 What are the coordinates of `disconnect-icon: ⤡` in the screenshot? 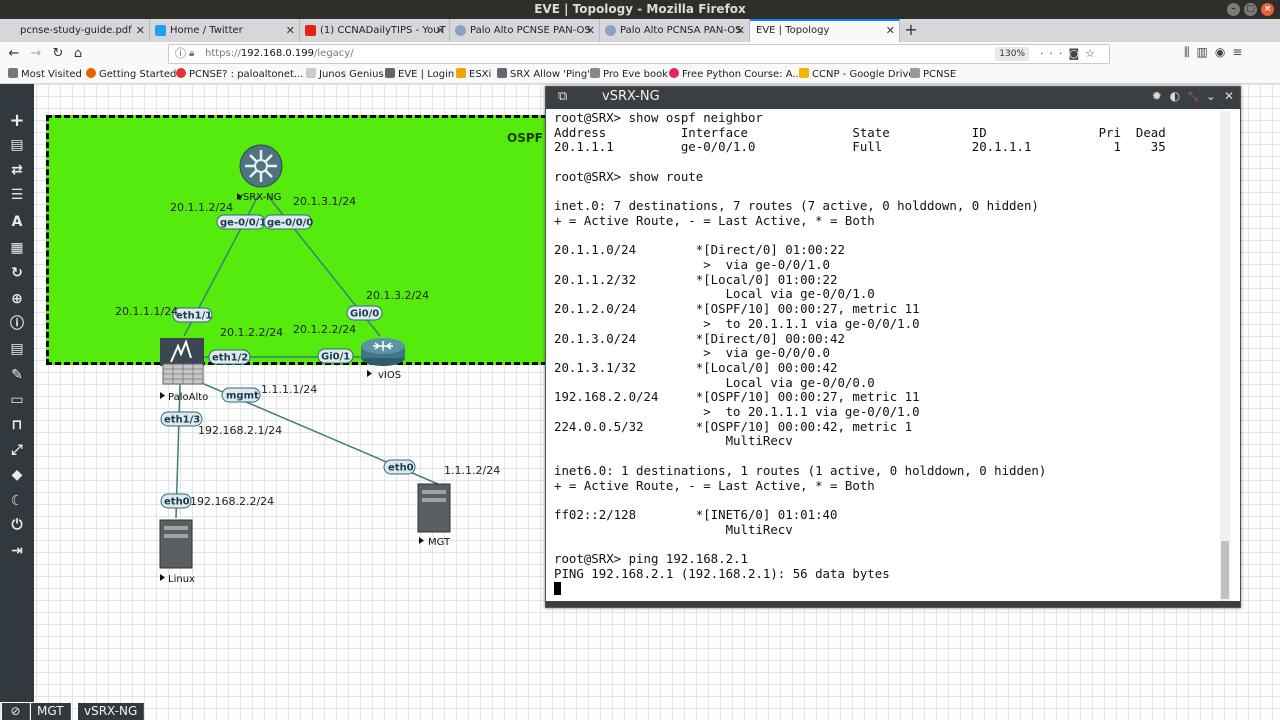 It's located at (1193, 96).